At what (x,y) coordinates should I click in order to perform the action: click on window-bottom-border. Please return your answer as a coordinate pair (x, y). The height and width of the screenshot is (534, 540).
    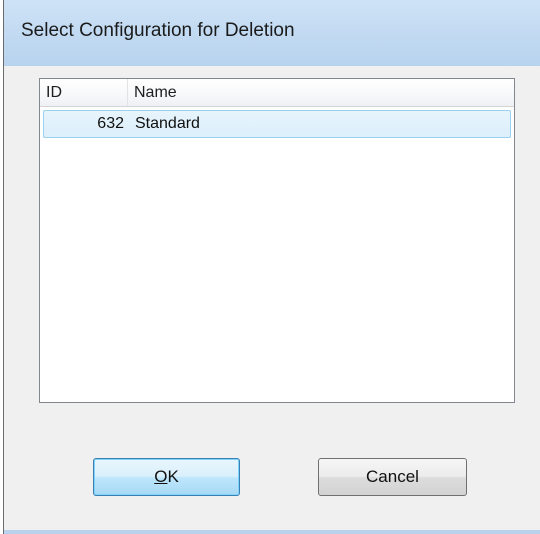
    Looking at the image, I should click on (272, 532).